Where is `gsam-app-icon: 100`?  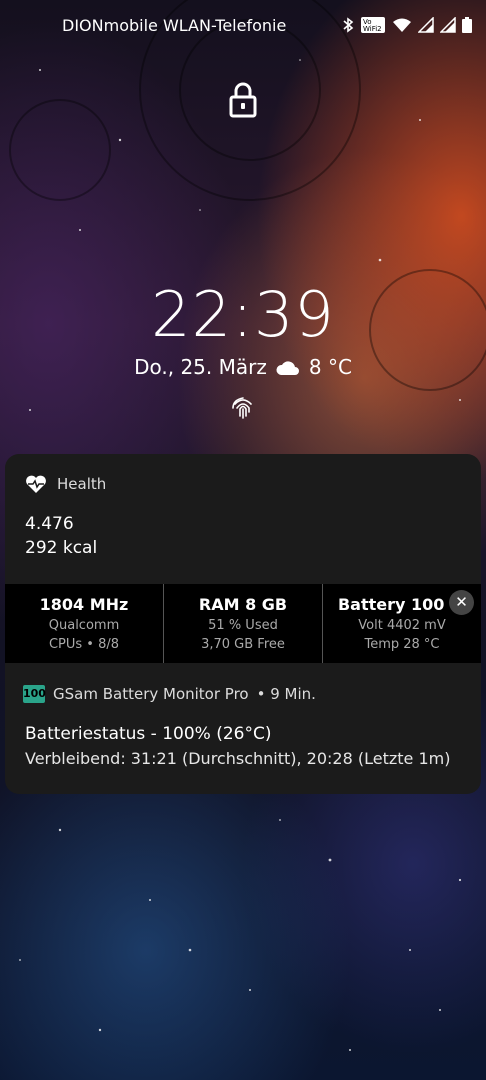 gsam-app-icon: 100 is located at coordinates (34, 694).